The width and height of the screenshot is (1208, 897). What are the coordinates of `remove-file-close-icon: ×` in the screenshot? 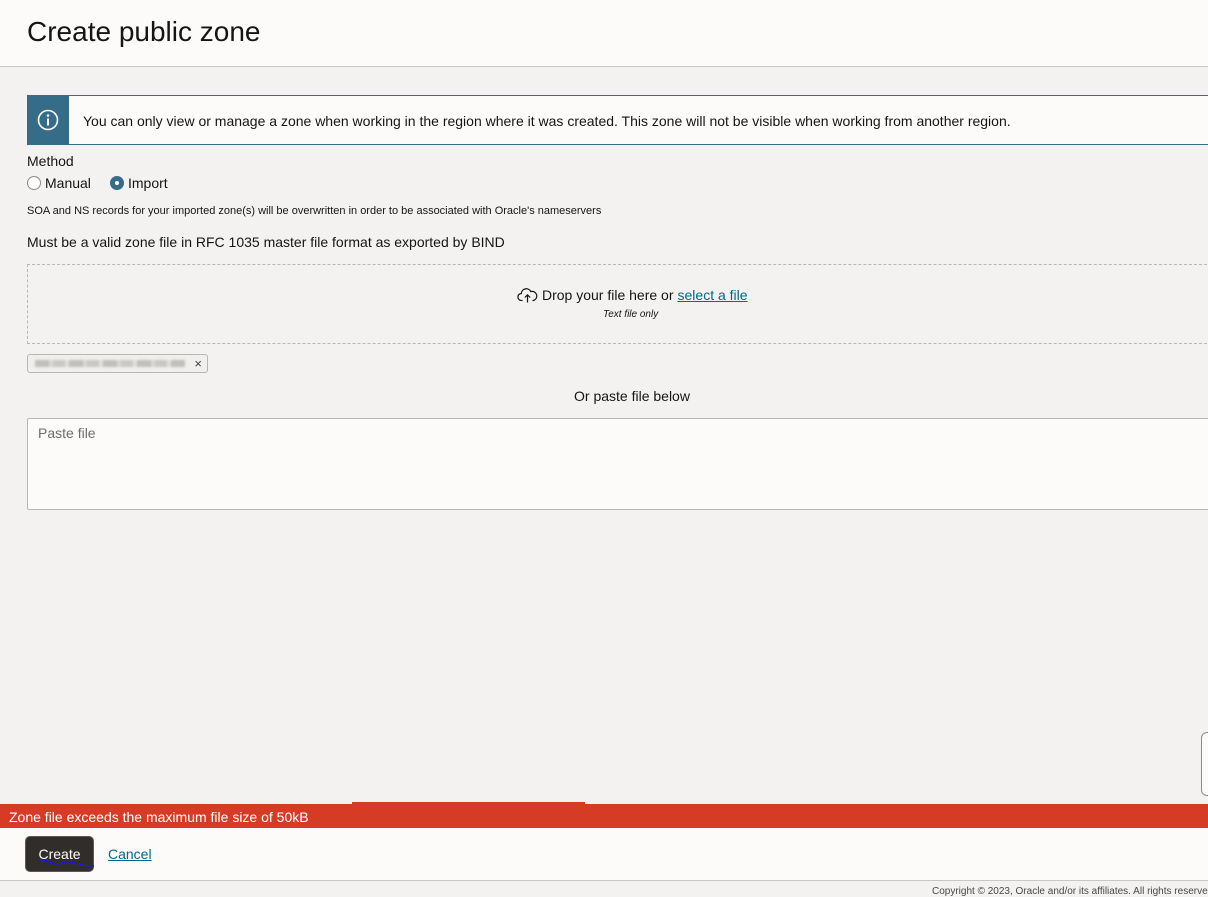 It's located at (198, 363).